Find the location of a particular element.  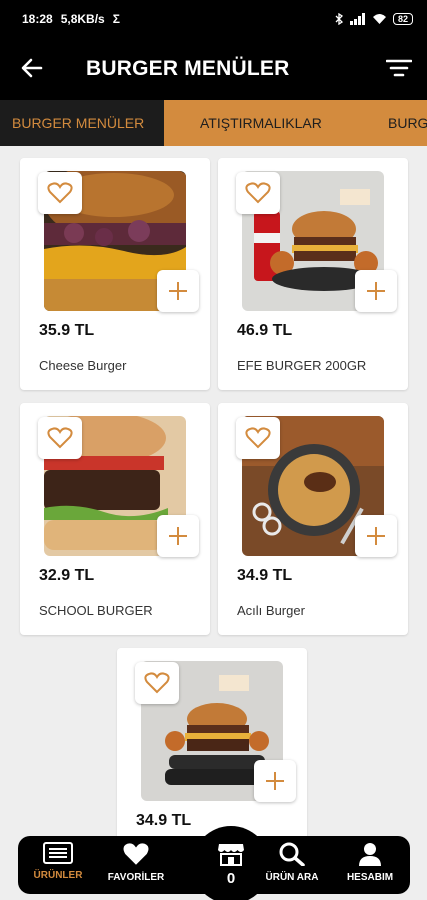

status-bar: 18:28 5,8KB/s Σ 82 is located at coordinates (213, 19).